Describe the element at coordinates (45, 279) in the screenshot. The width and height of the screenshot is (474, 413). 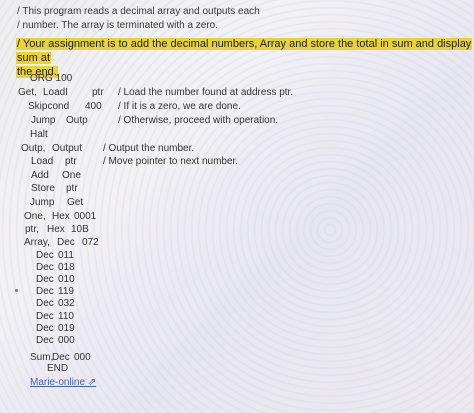
I see `code-op-dec-3: Dec` at that location.